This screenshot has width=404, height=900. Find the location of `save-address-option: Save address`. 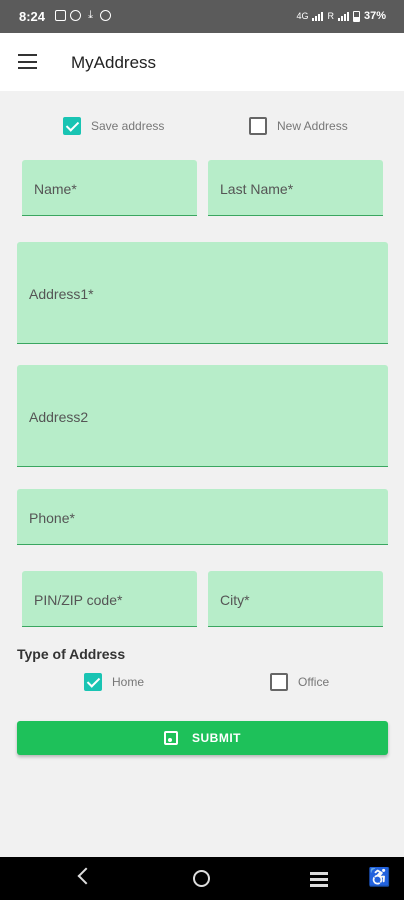

save-address-option: Save address is located at coordinates (113, 126).